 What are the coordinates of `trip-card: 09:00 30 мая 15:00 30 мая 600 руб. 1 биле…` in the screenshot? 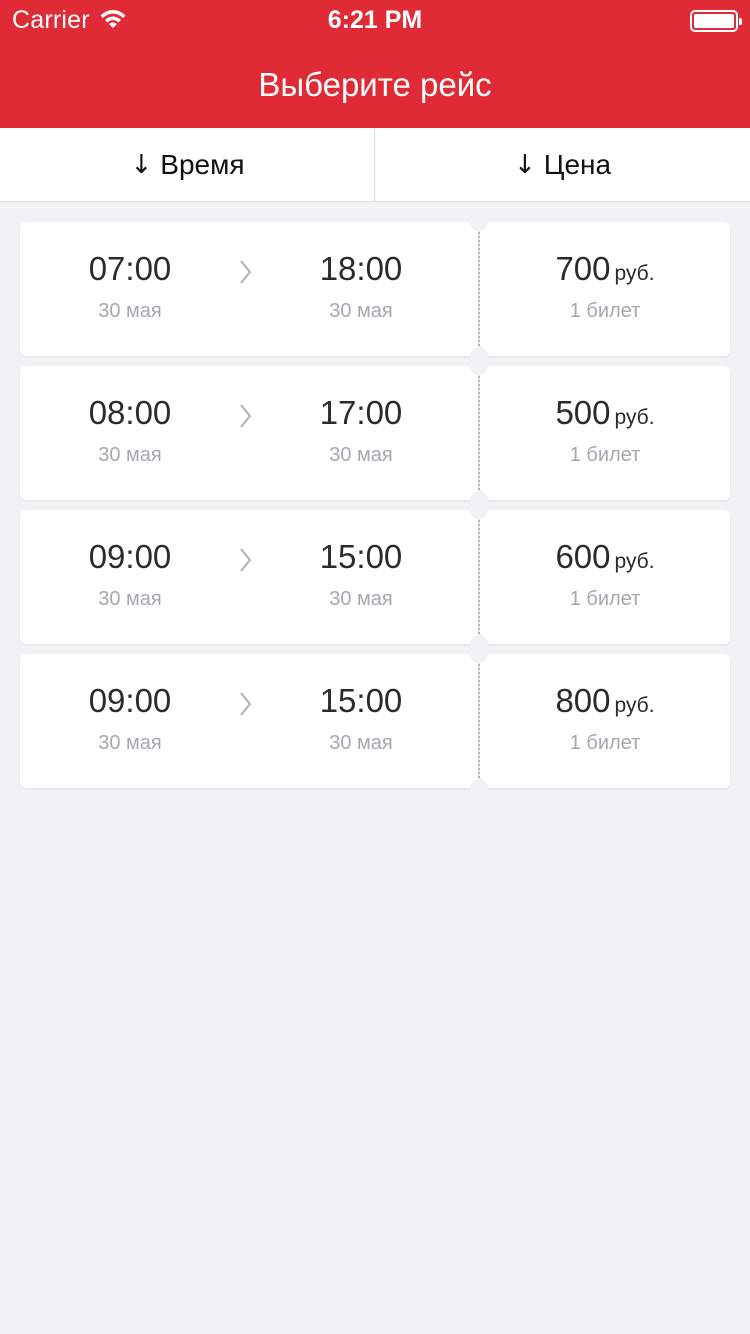 It's located at (375, 577).